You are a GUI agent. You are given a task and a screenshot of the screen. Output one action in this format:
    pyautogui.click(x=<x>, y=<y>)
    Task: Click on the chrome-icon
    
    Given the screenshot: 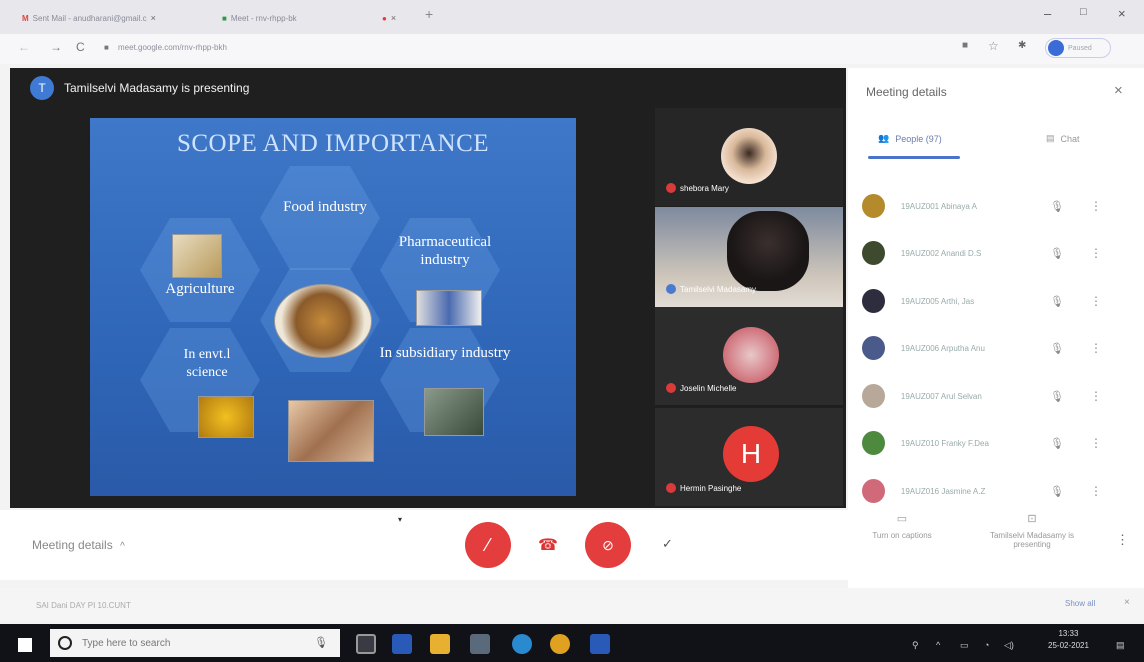 What is the action you would take?
    pyautogui.click(x=560, y=644)
    